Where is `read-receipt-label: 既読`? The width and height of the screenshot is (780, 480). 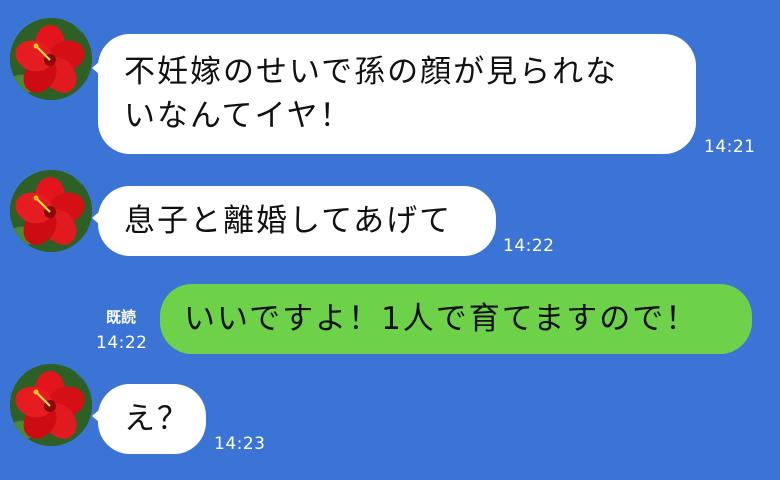 read-receipt-label: 既読 is located at coordinates (121, 317).